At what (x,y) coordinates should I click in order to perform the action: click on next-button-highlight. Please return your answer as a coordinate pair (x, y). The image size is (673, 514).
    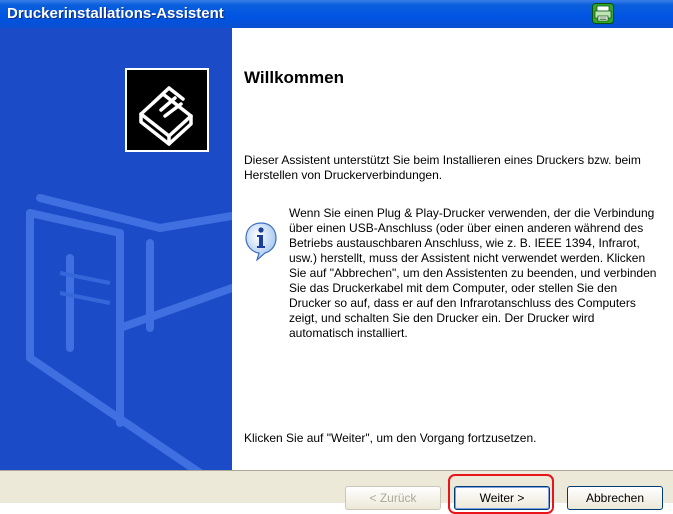
    Looking at the image, I should click on (501, 494).